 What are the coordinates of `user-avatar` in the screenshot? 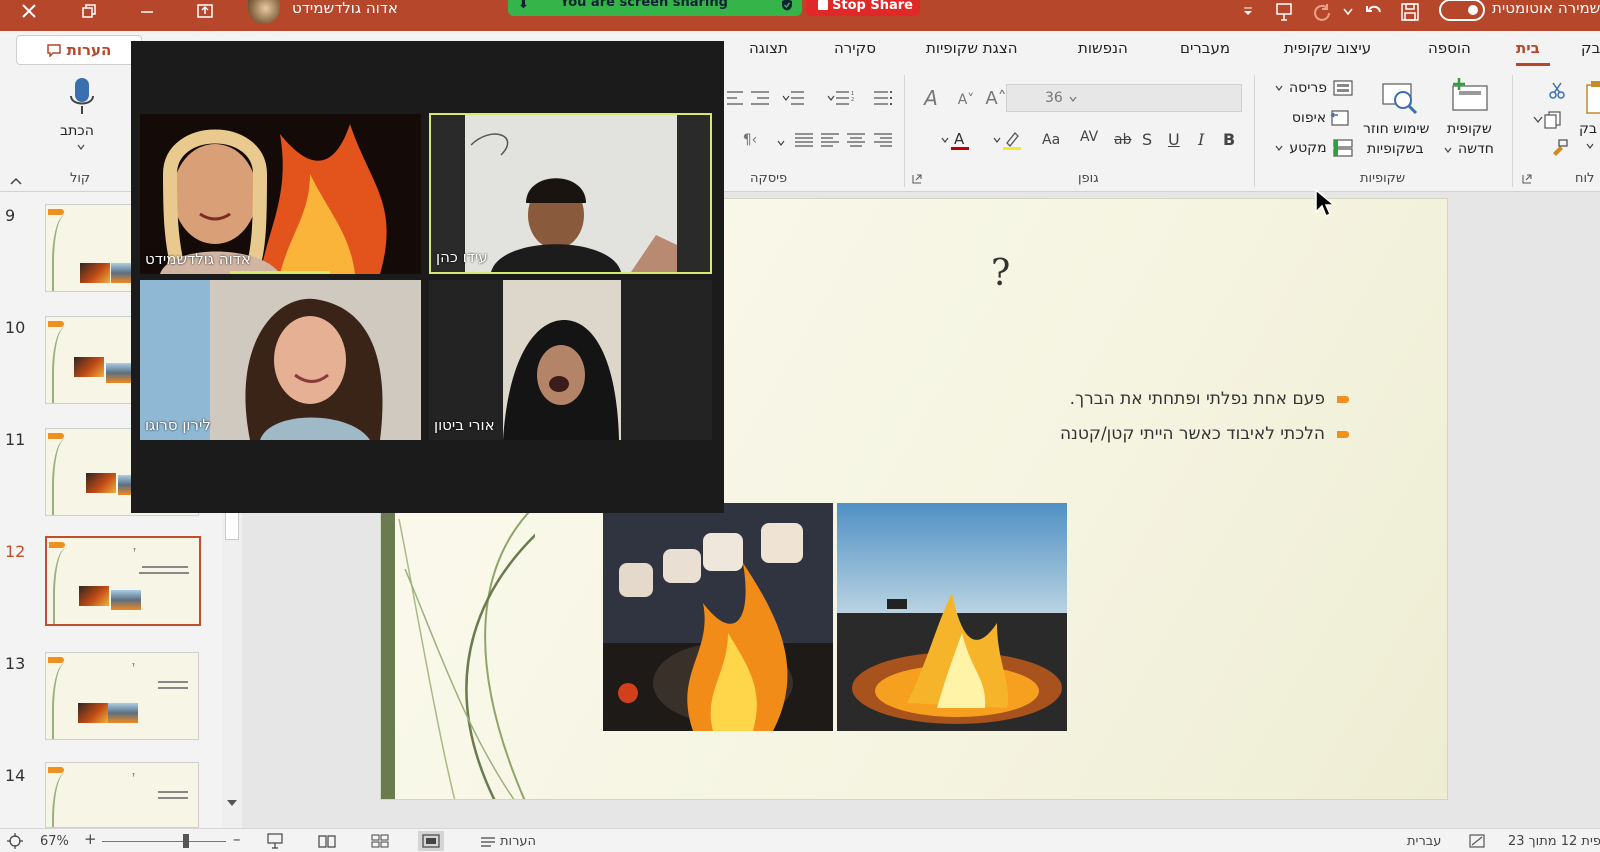 It's located at (264, 12).